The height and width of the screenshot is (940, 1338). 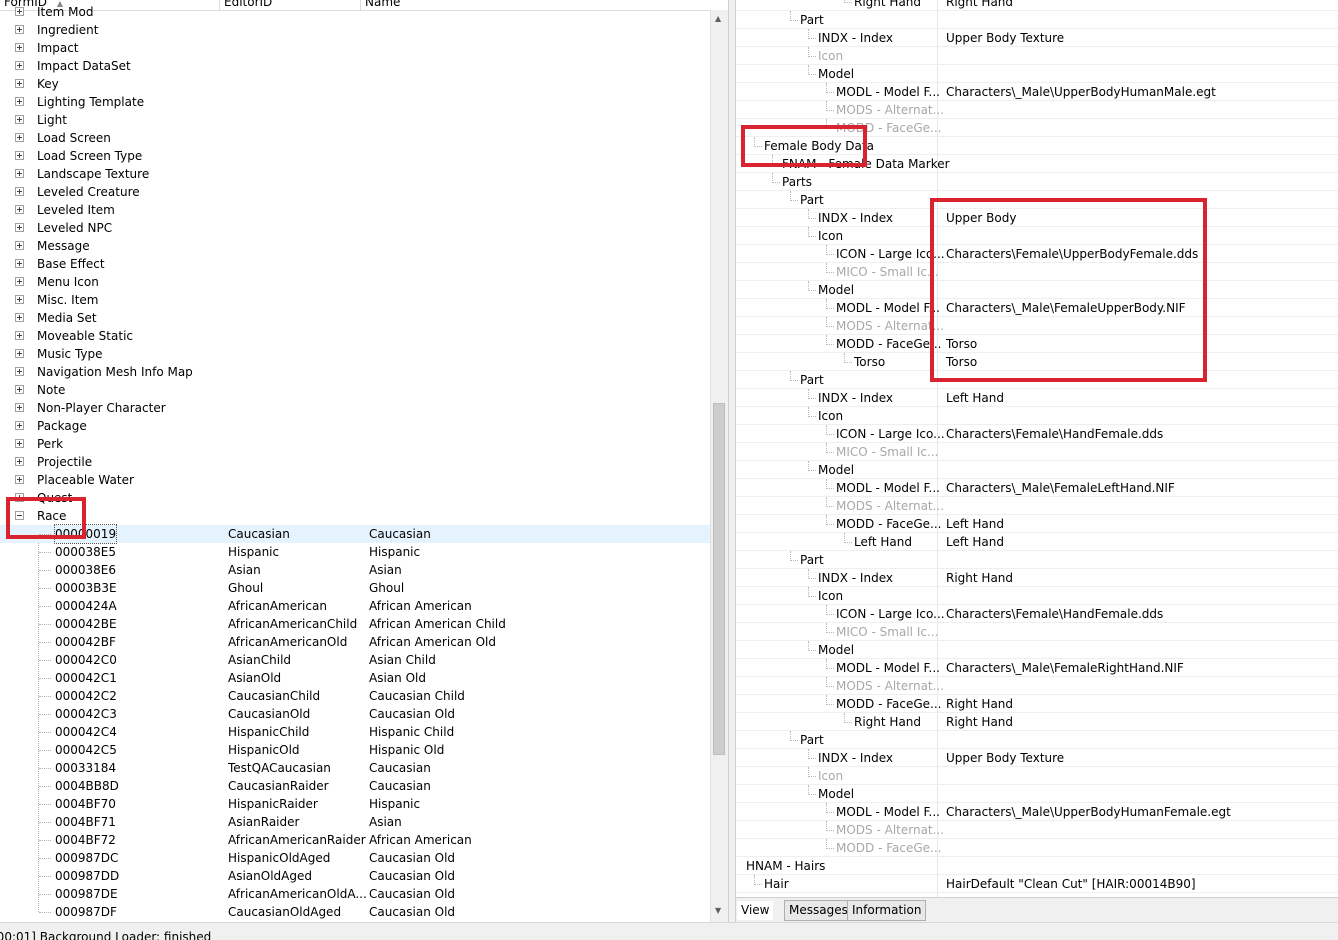 I want to click on category-row: Load Screen Type, so click(x=350, y=156).